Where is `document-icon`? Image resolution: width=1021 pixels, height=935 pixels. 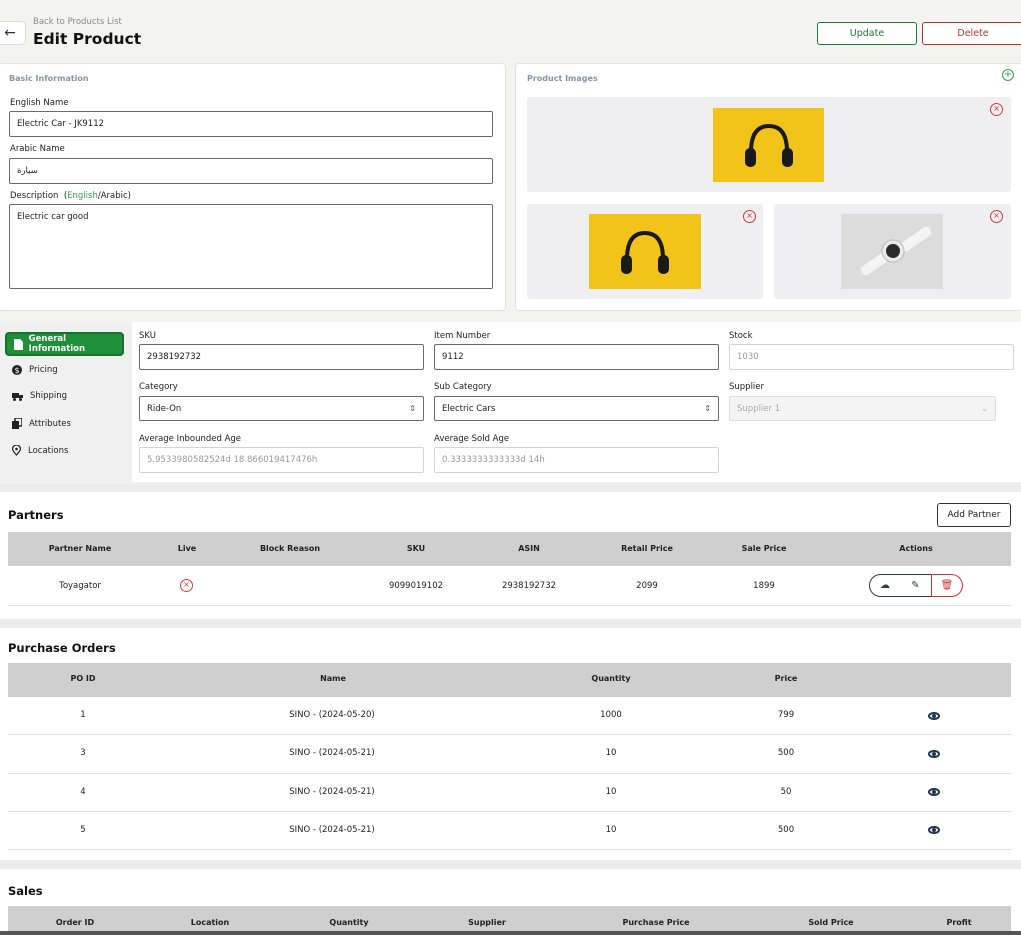
document-icon is located at coordinates (18, 344).